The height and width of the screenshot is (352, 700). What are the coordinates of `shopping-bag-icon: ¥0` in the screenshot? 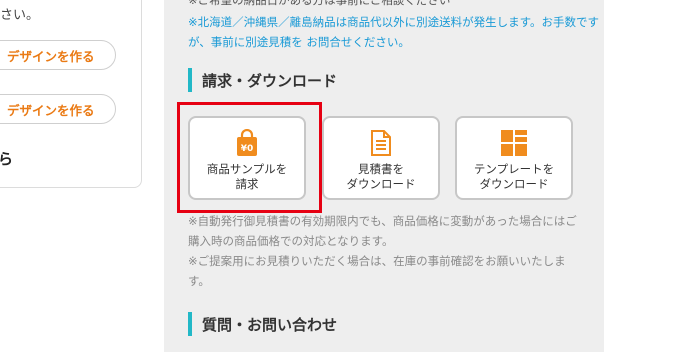 It's located at (247, 143).